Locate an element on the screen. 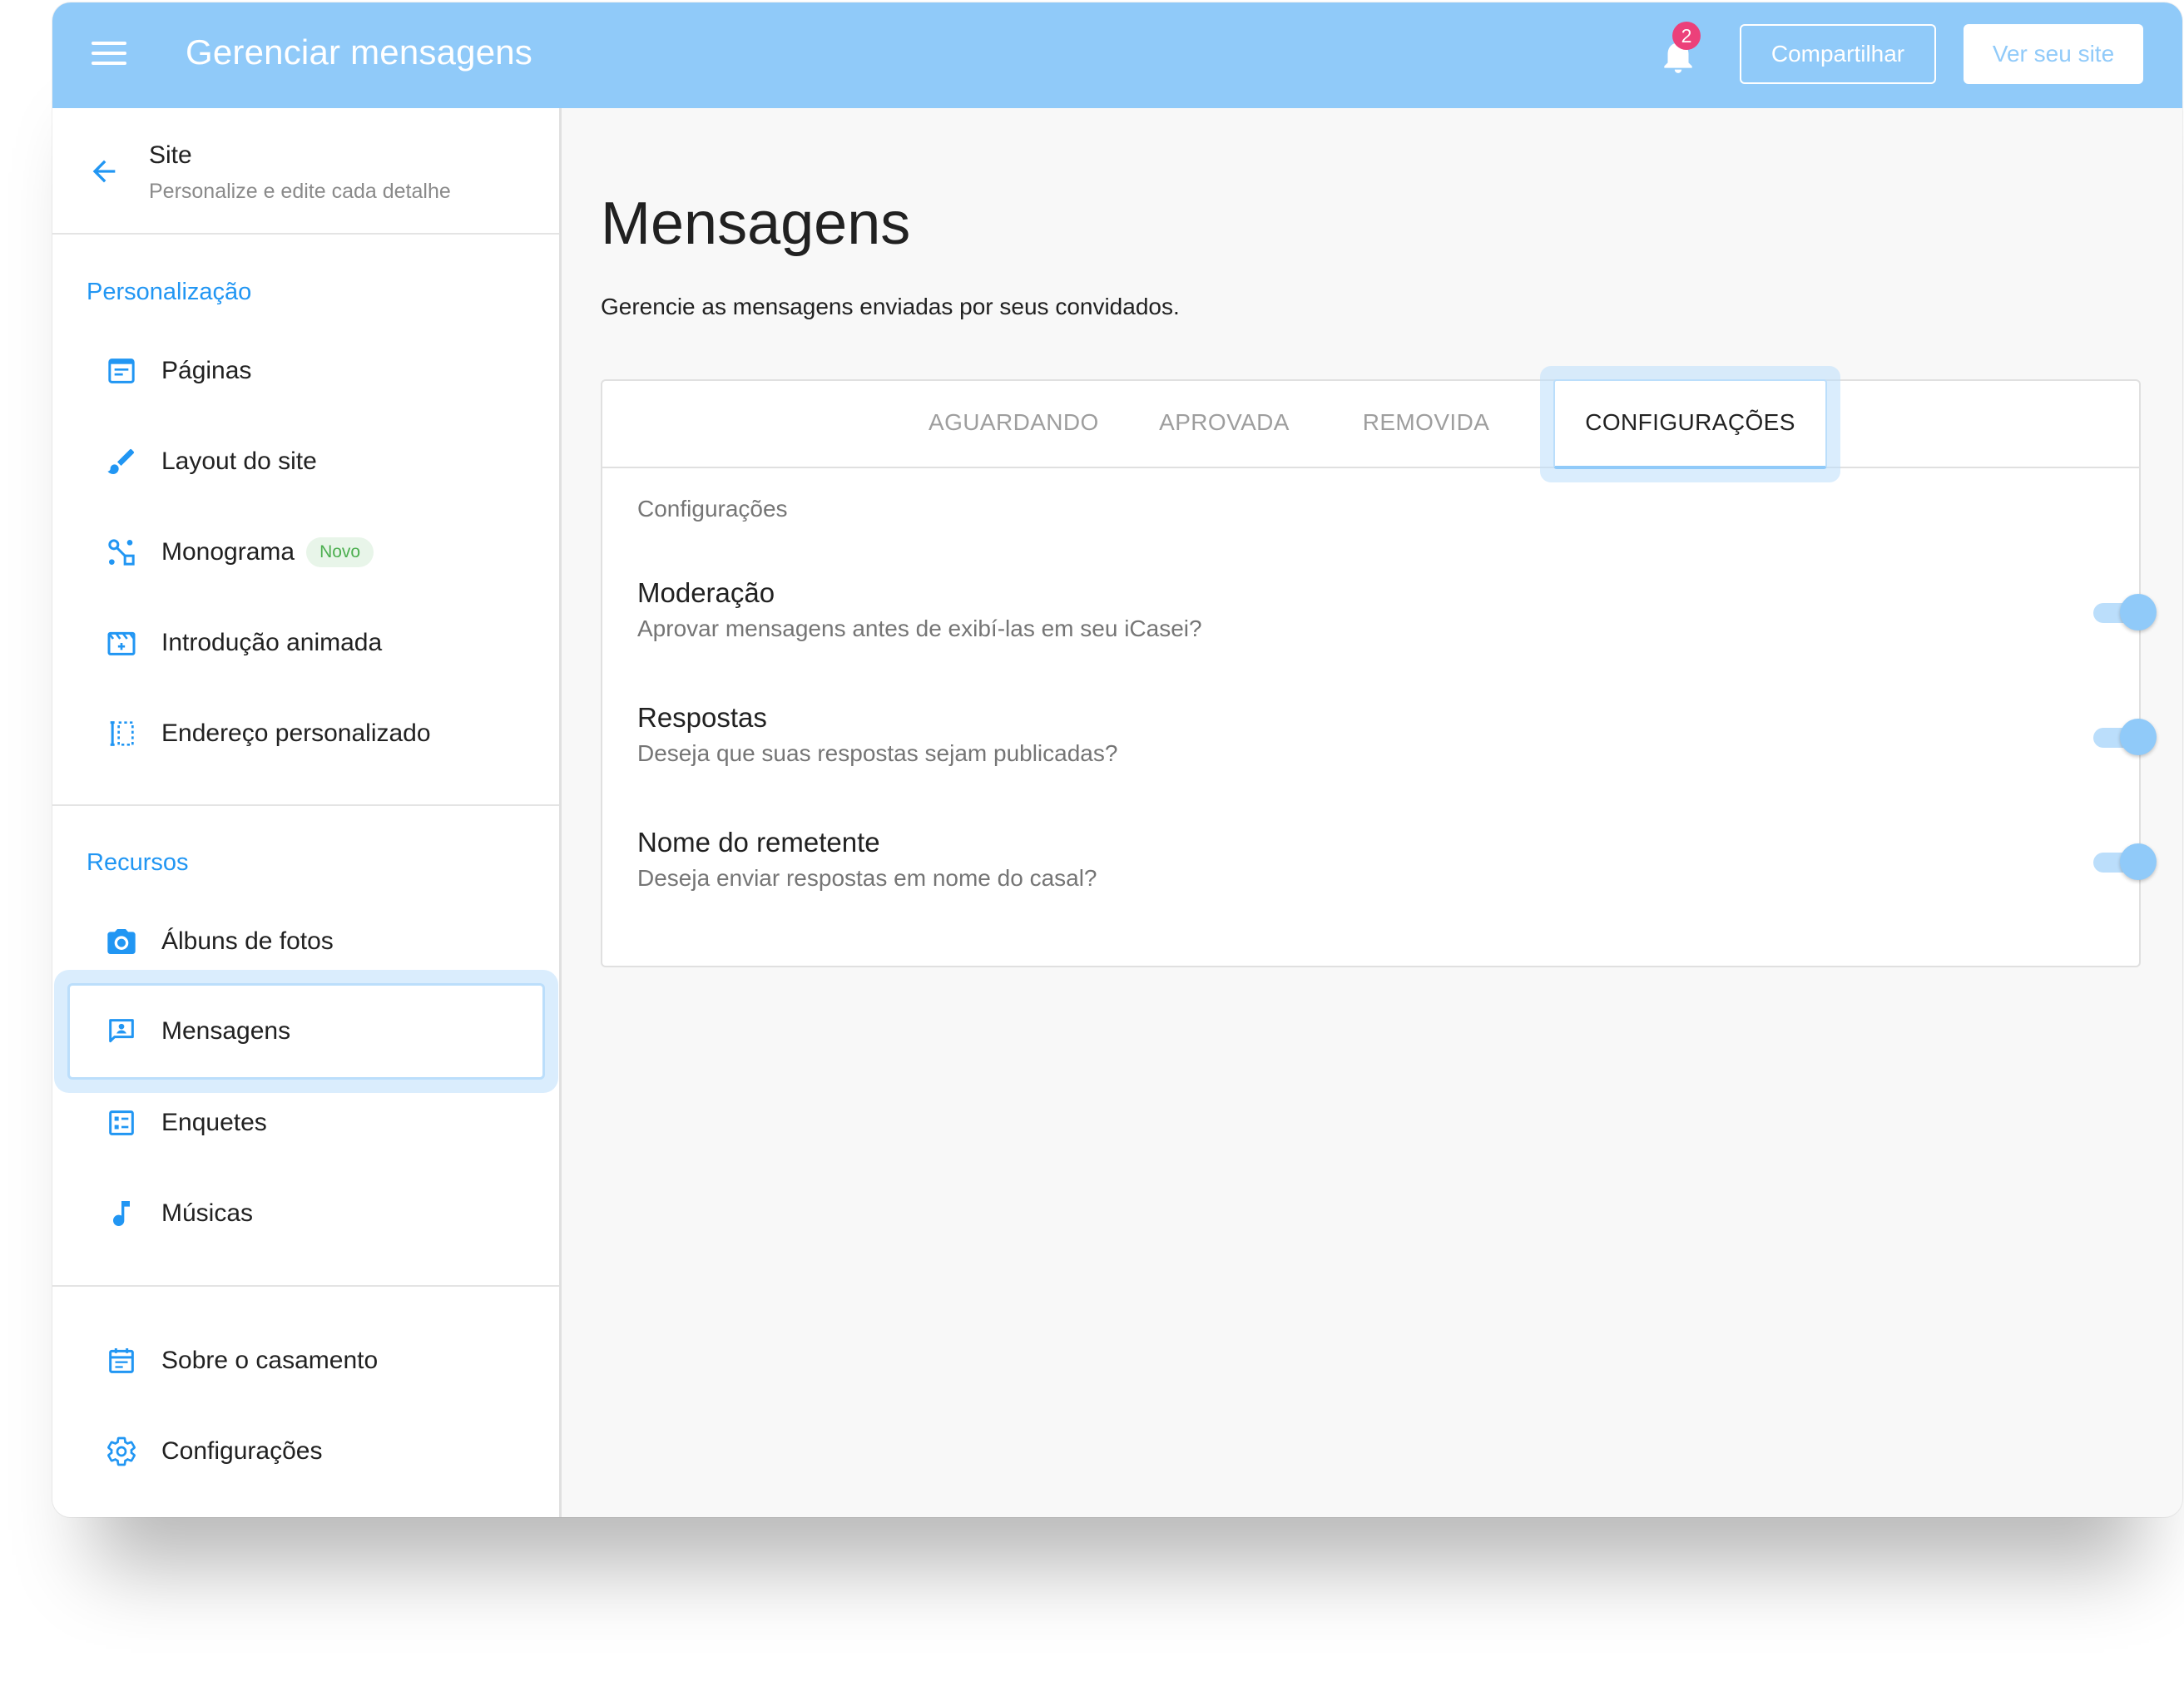  sidebar-item-label: Endereço personalizado is located at coordinates (296, 733).